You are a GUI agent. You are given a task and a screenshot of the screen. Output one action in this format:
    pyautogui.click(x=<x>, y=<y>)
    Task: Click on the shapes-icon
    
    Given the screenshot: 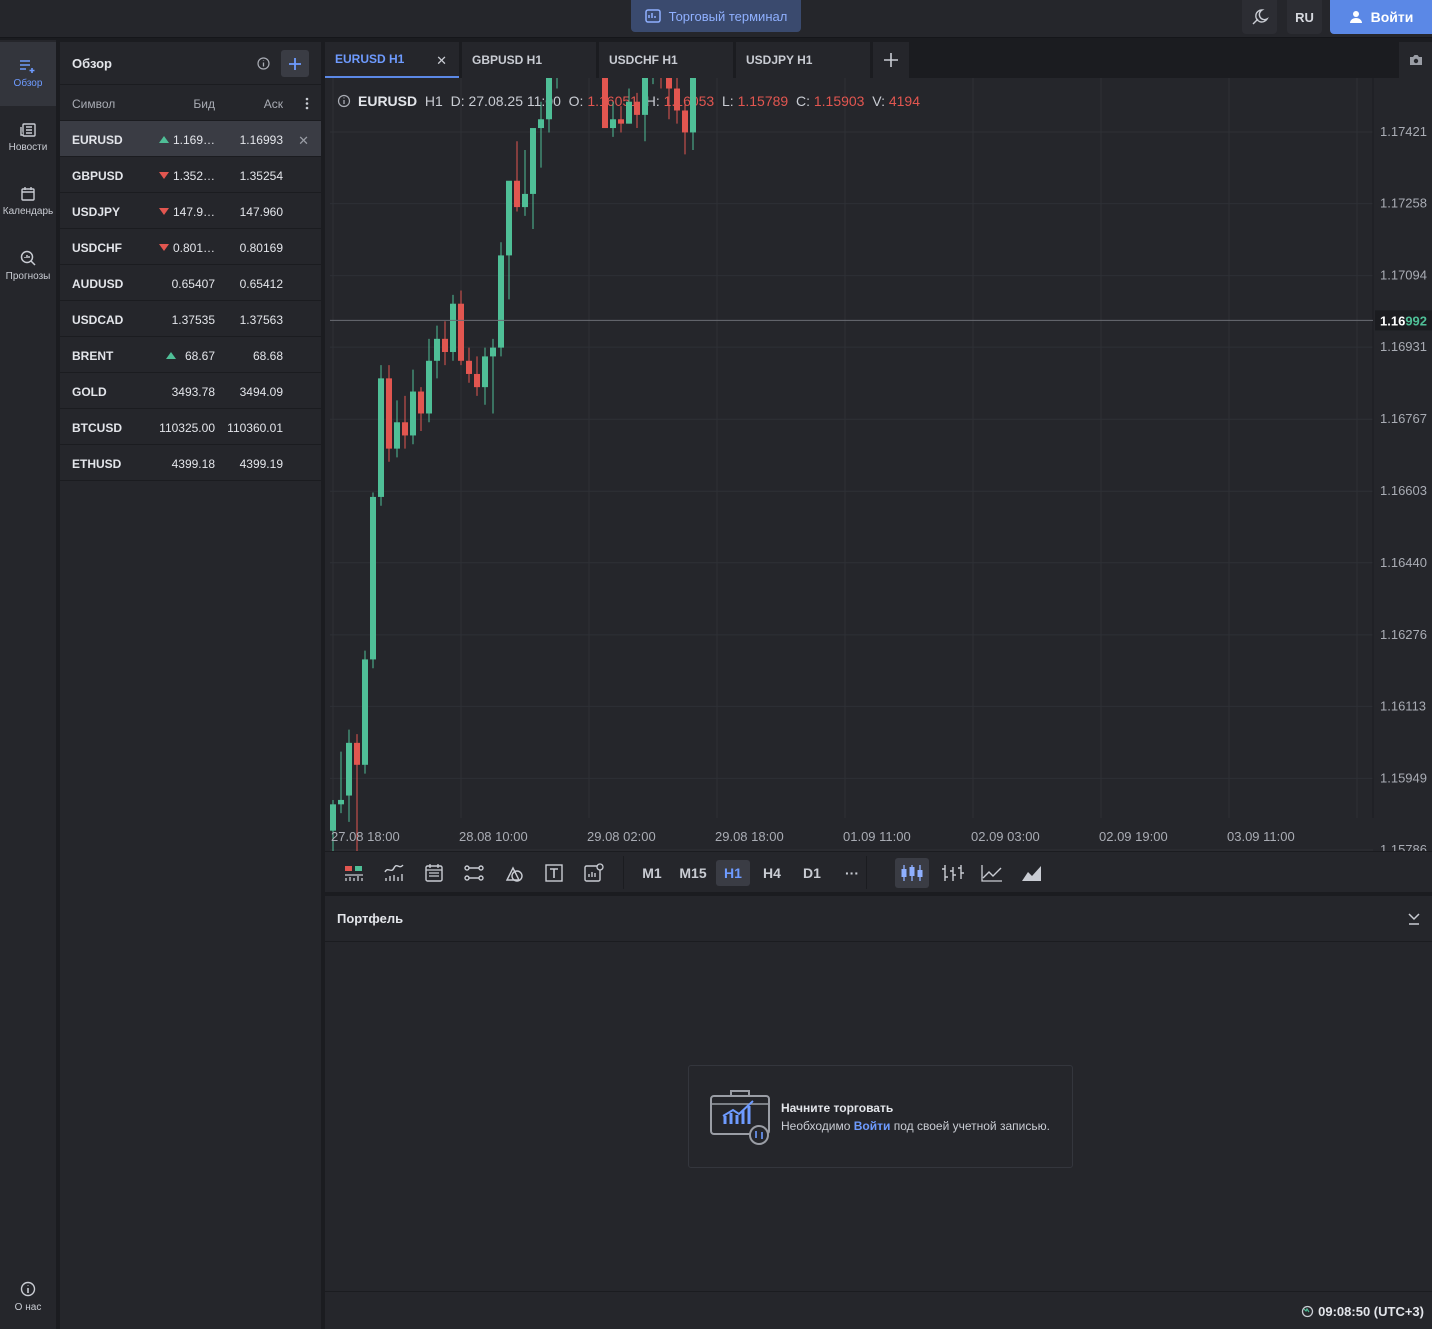 What is the action you would take?
    pyautogui.click(x=514, y=873)
    